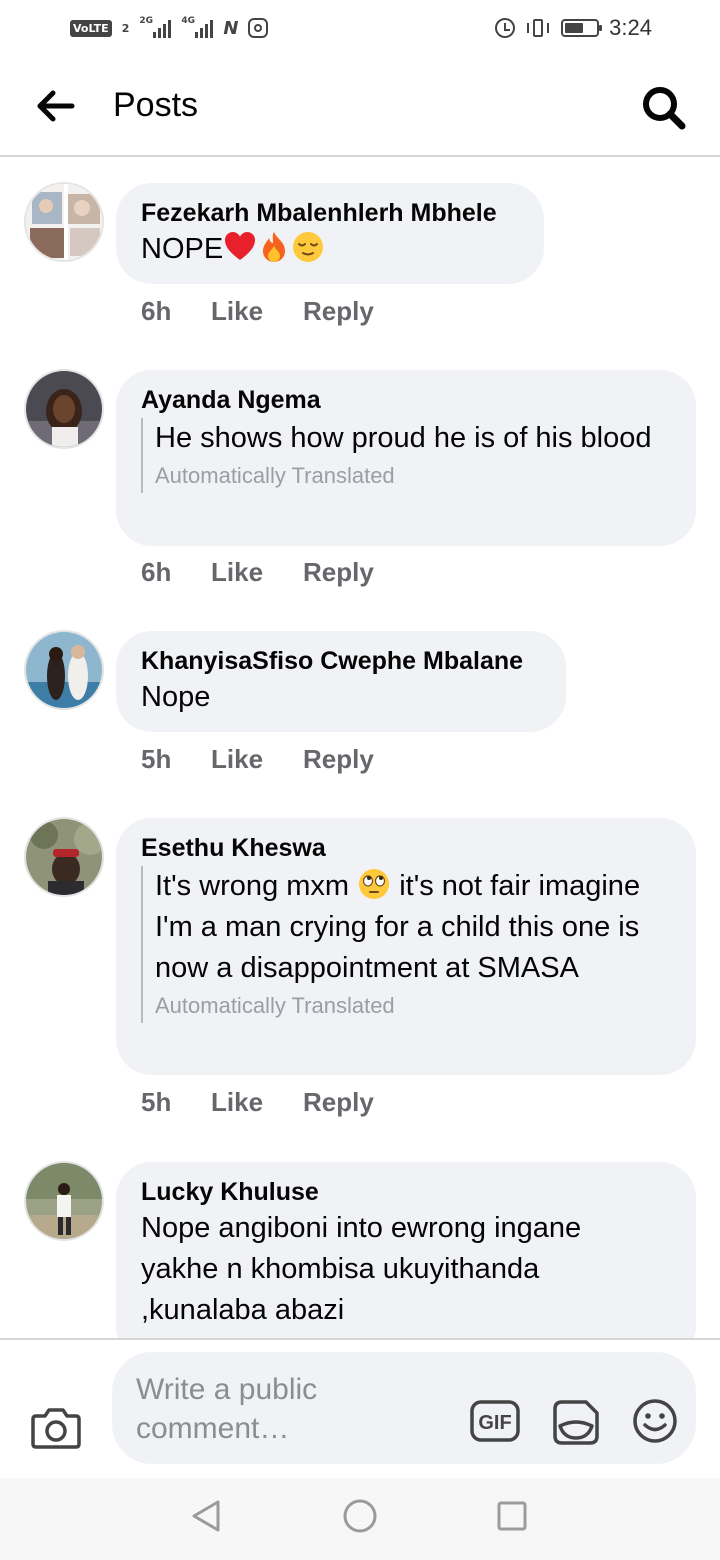  I want to click on comment-bubble: KhanyisaSfiso Cwephe Mbalane Nope, so click(341, 681).